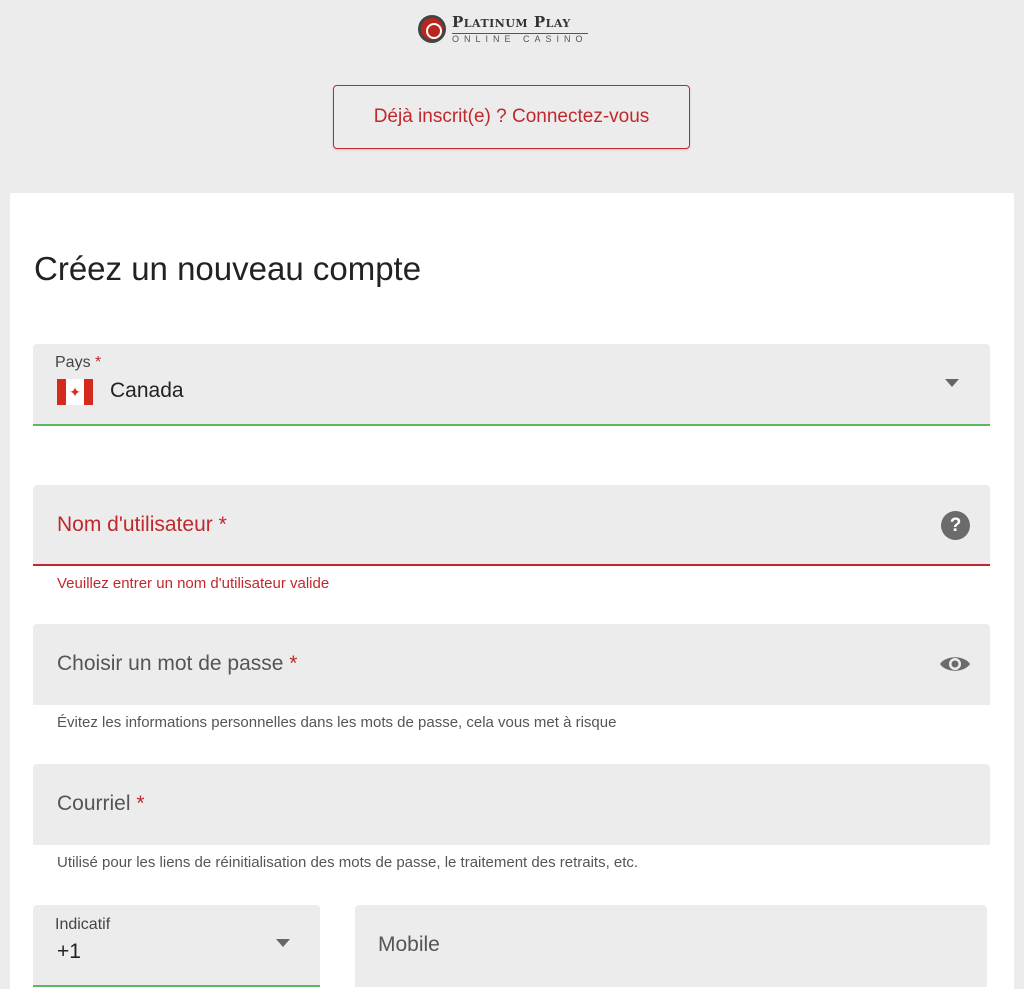 Image resolution: width=1024 pixels, height=989 pixels. Describe the element at coordinates (177, 663) in the screenshot. I see `password-label: Choisir un mot de passe *` at that location.